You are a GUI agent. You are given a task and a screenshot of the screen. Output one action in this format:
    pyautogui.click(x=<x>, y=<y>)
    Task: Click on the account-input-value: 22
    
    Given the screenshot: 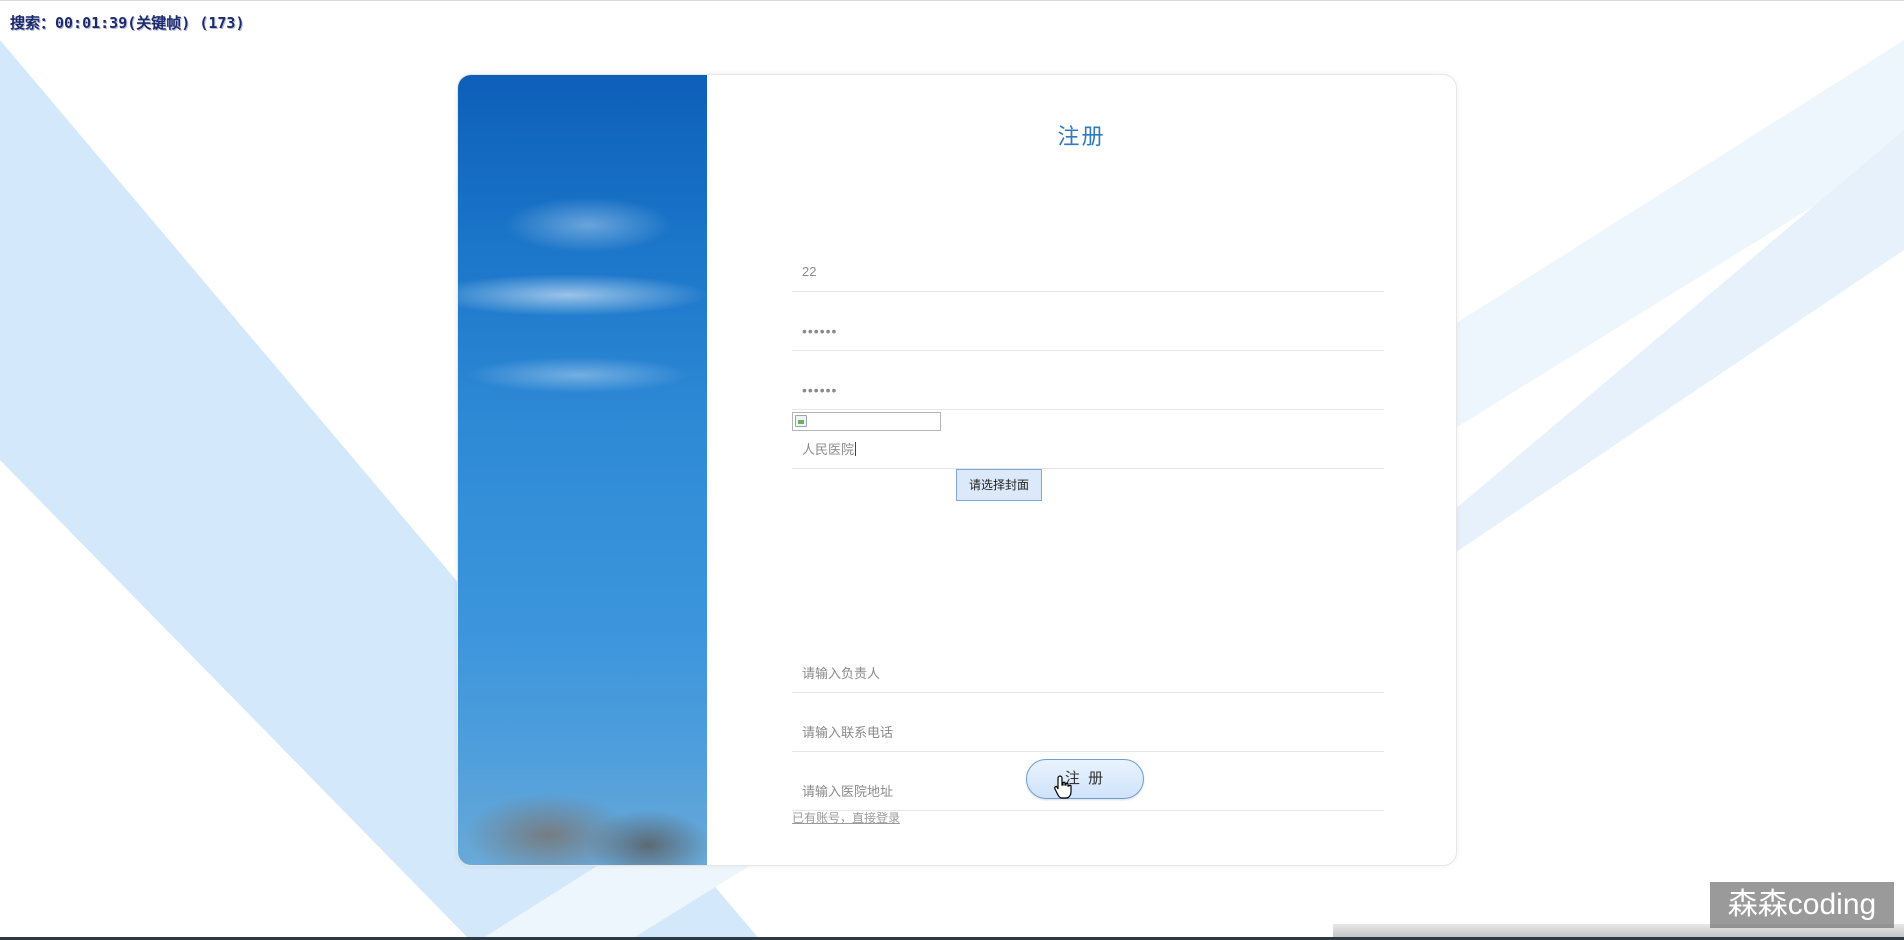 What is the action you would take?
    pyautogui.click(x=809, y=271)
    